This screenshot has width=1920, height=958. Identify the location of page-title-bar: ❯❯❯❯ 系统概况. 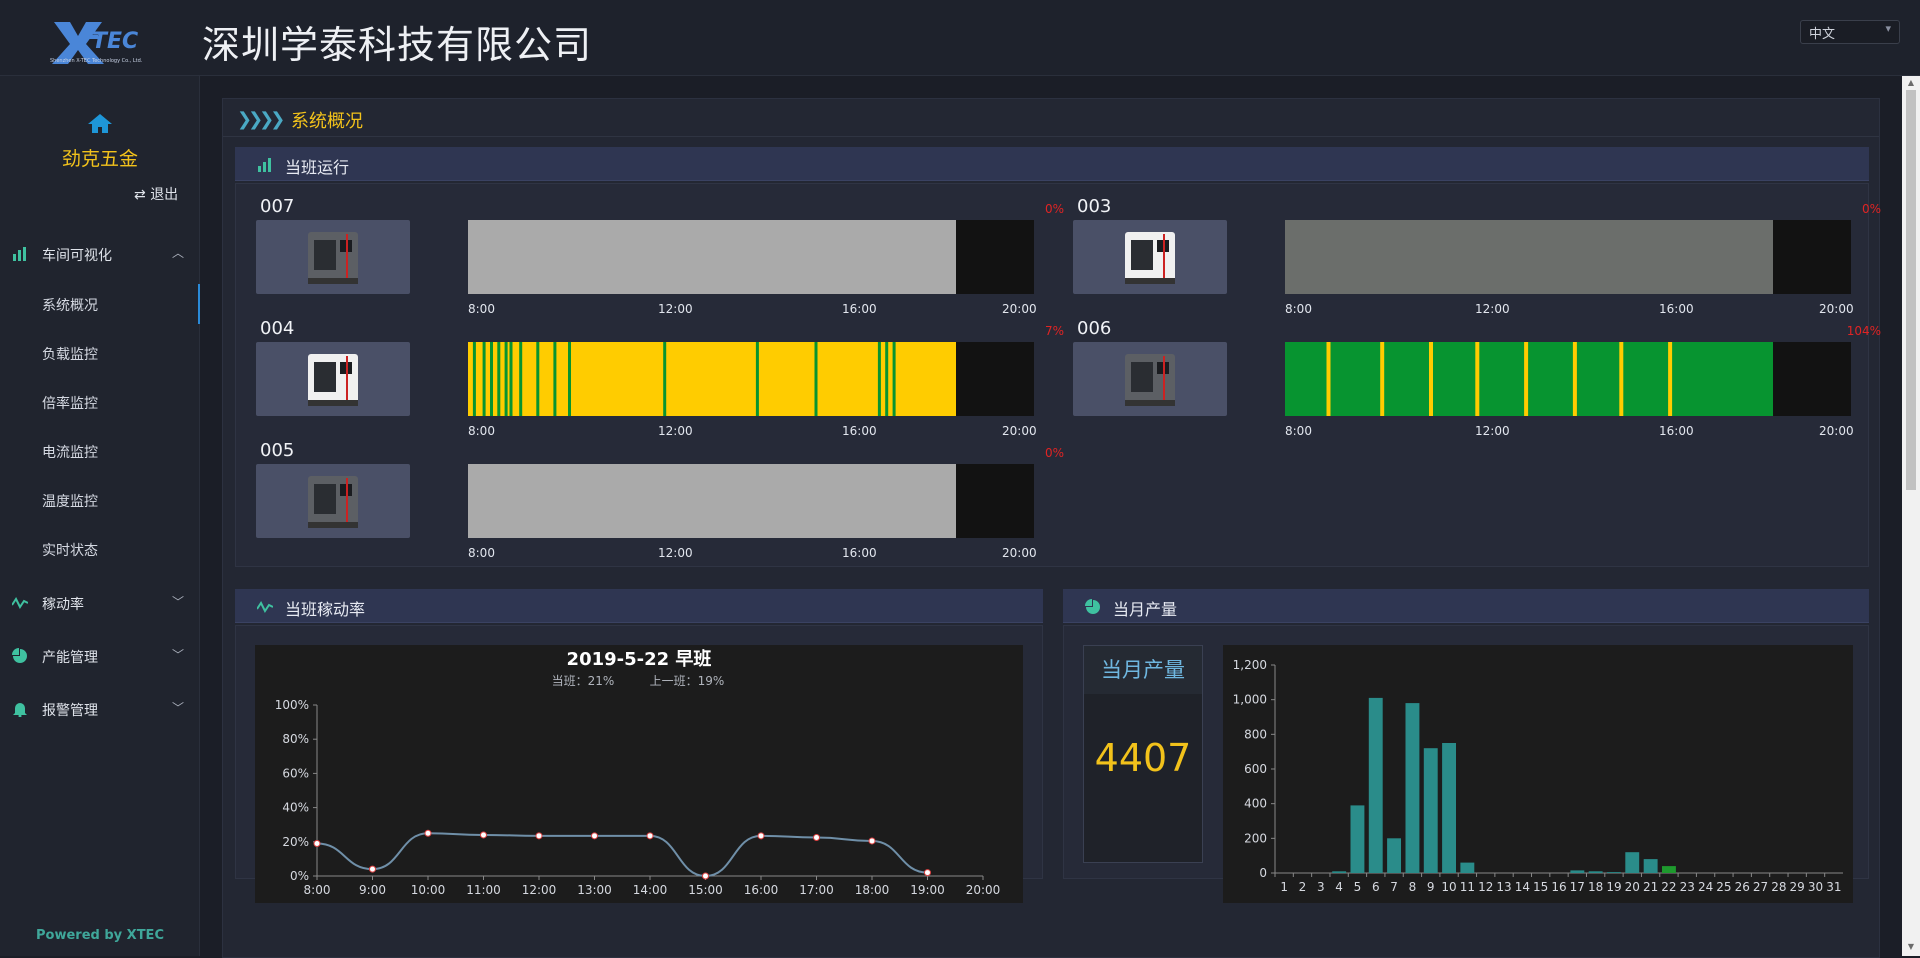
(1051, 118).